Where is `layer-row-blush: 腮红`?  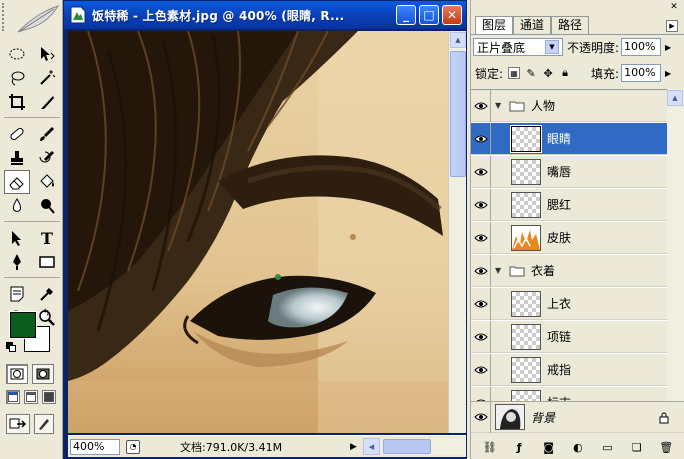 layer-row-blush: 腮红 is located at coordinates (569, 204).